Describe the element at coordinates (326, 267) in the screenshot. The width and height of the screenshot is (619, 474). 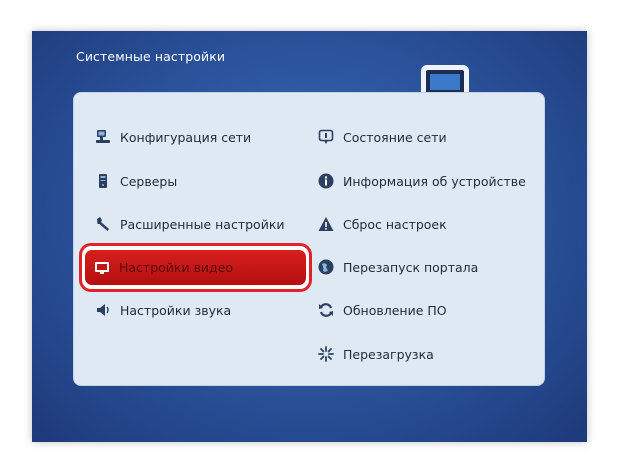
I see `globe-icon` at that location.